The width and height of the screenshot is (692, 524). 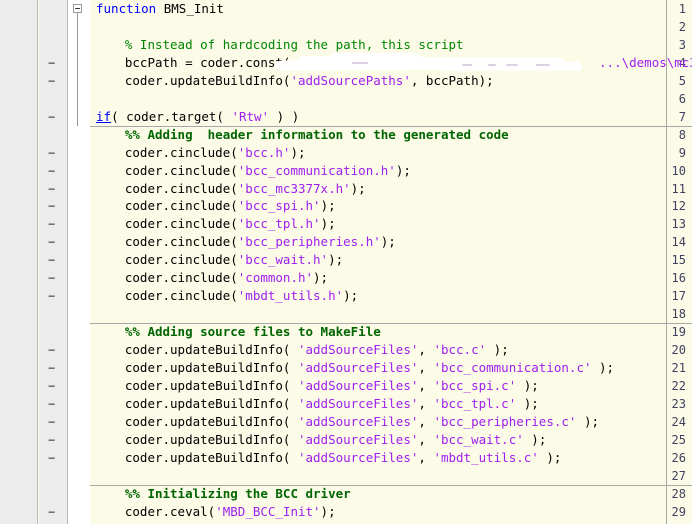 I want to click on code-line: coder.cinclude('bcc_wait.h');, so click(x=234, y=260).